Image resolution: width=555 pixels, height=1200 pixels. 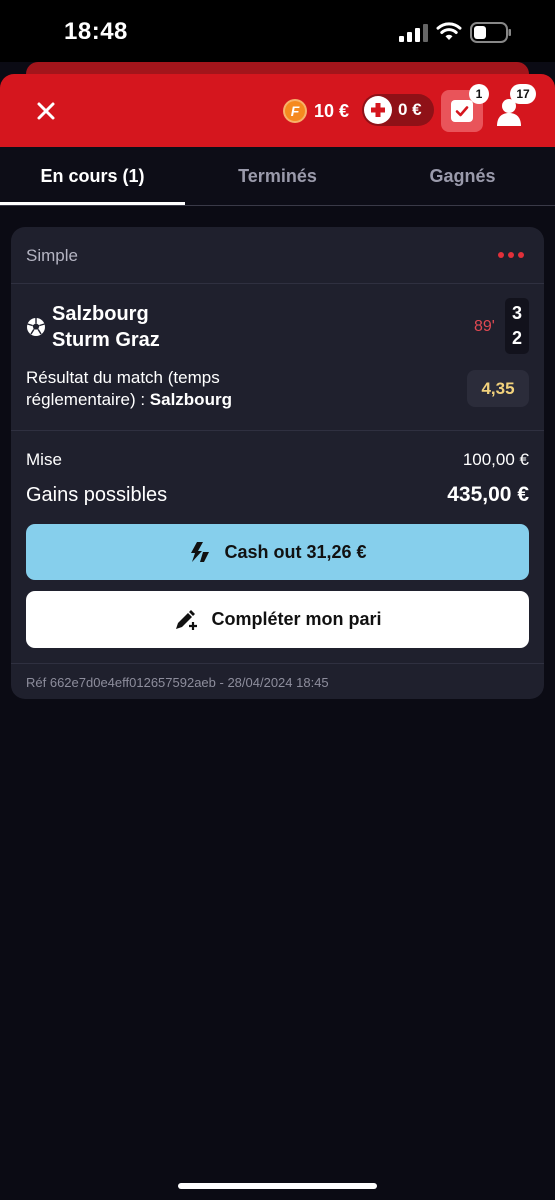 What do you see at coordinates (295, 551) in the screenshot?
I see `cash-out-label: Cash out 31,26 €` at bounding box center [295, 551].